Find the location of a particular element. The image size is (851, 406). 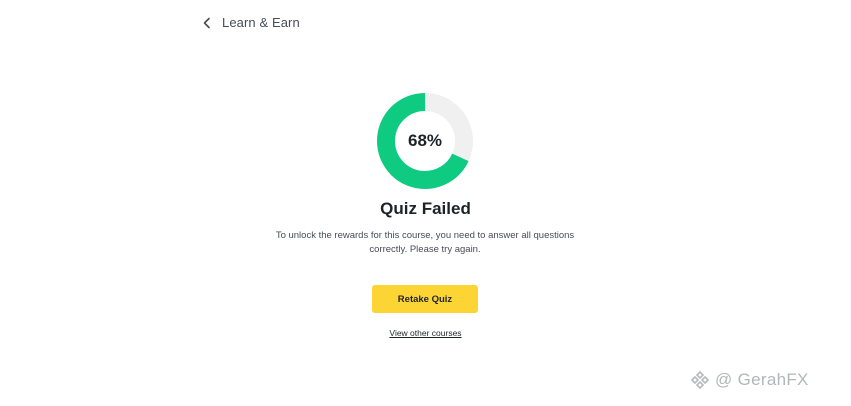

score-donut: 68% is located at coordinates (425, 141).